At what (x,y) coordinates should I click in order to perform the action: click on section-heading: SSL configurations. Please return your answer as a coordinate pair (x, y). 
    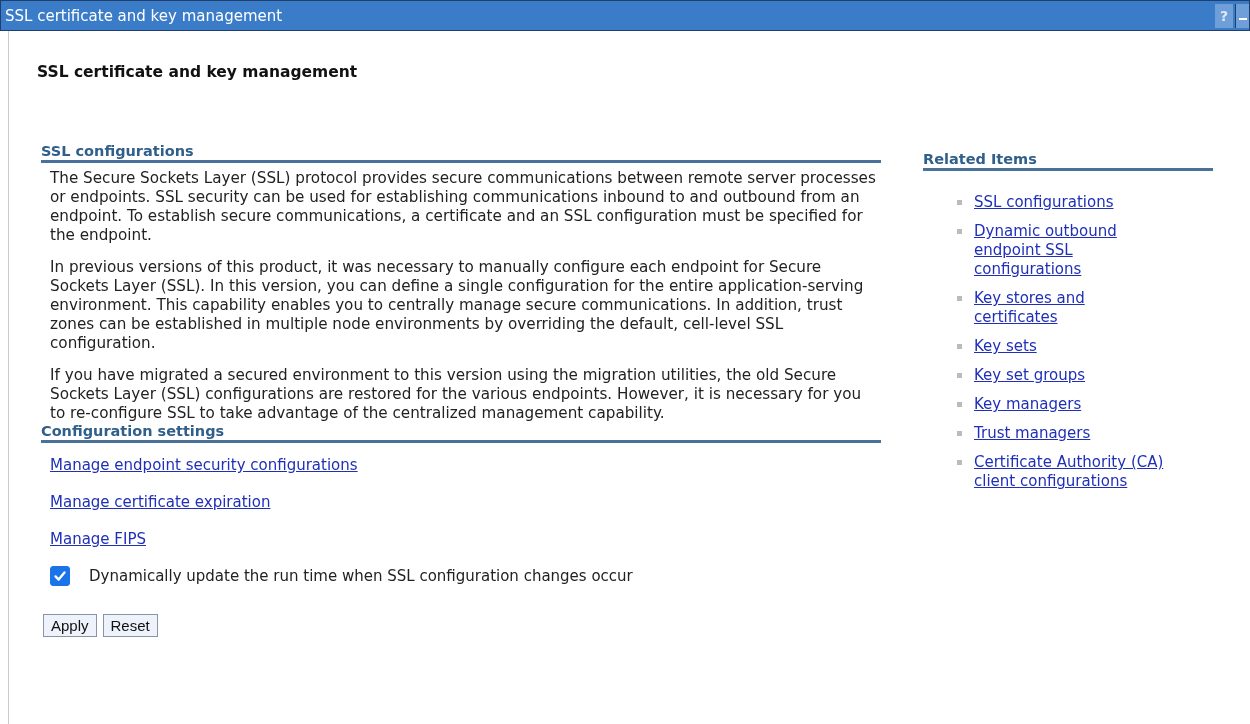
    Looking at the image, I should click on (461, 153).